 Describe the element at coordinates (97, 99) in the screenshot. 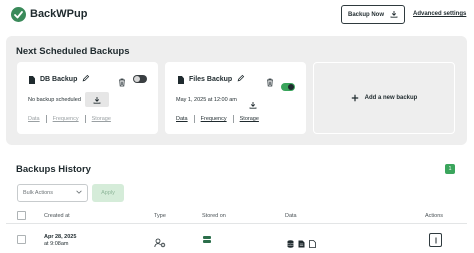

I see `db-download-button` at that location.